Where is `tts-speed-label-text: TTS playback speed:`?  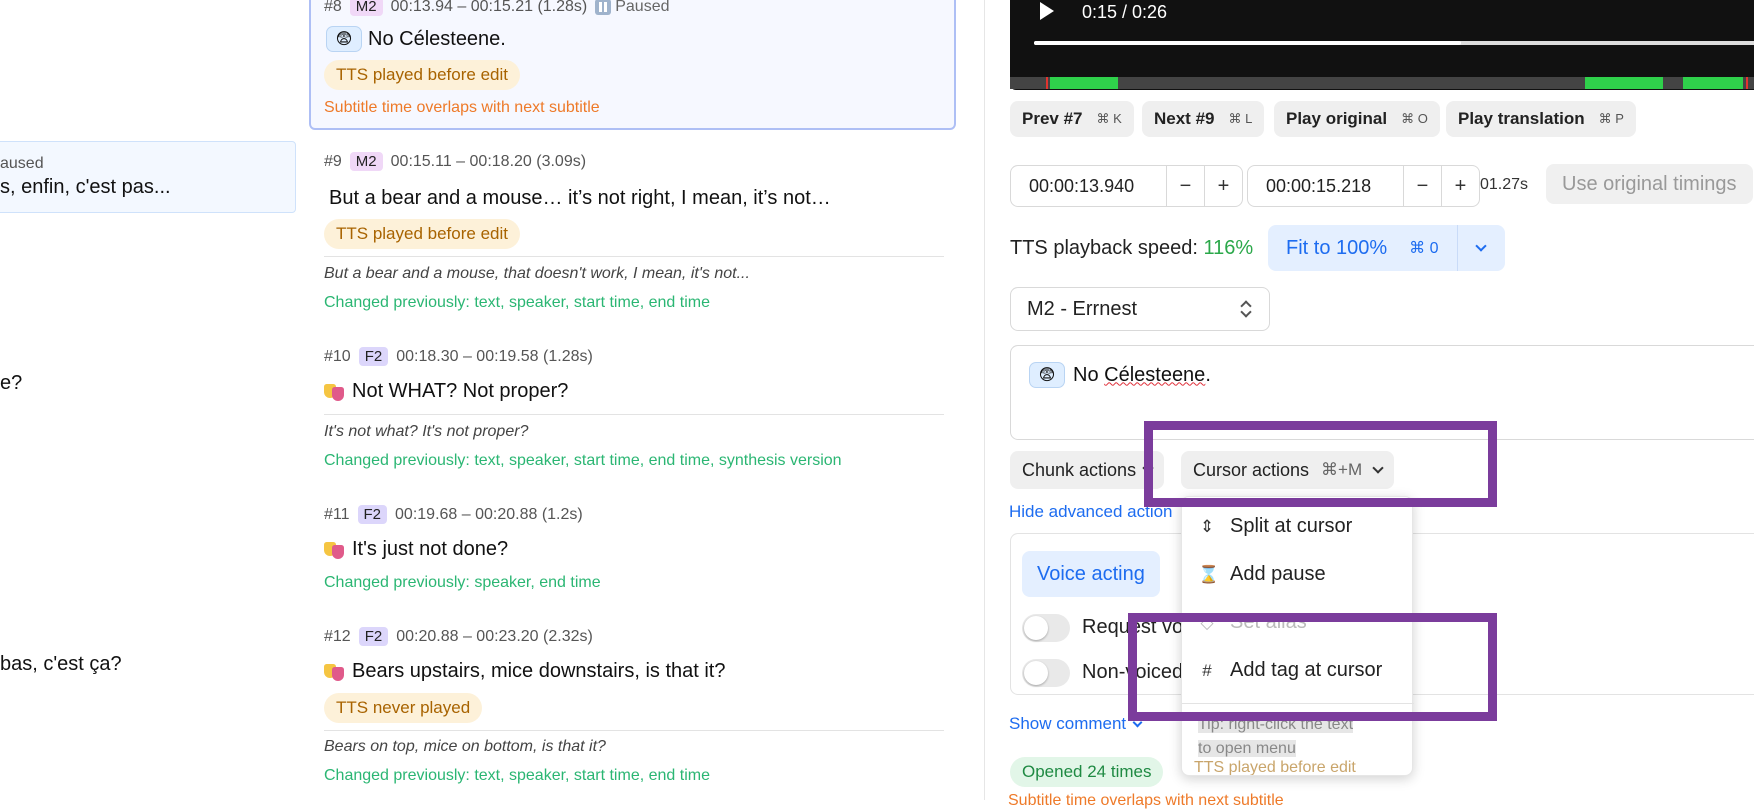
tts-speed-label-text: TTS playback speed: is located at coordinates (1104, 248).